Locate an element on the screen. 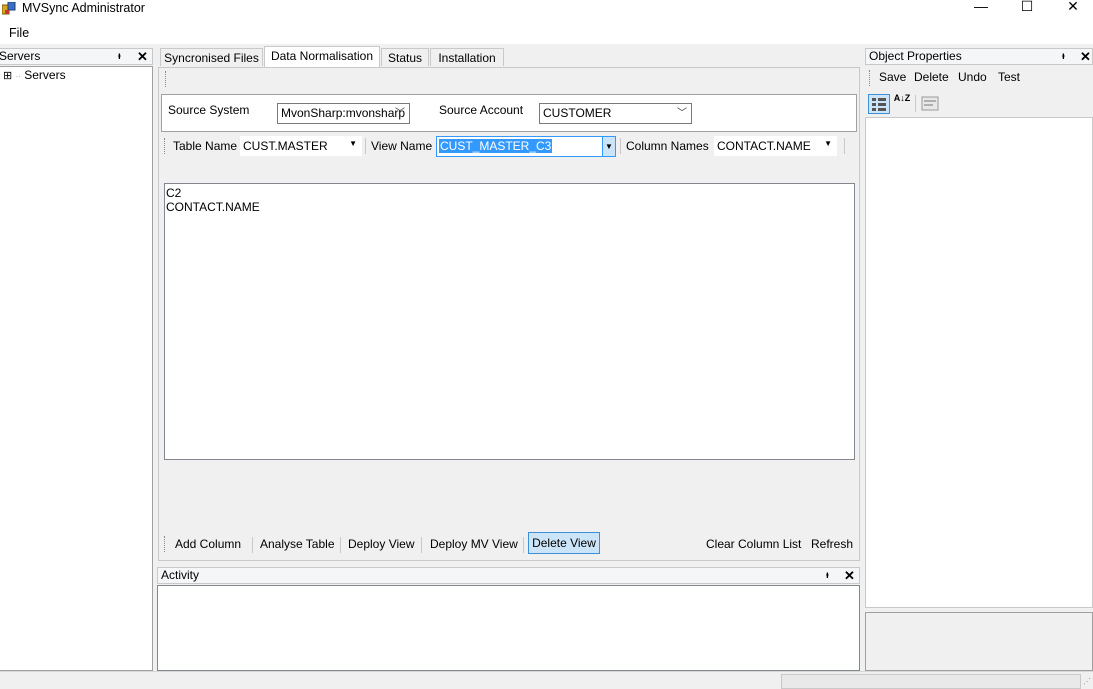  tree-node-label: Servers is located at coordinates (45, 75).